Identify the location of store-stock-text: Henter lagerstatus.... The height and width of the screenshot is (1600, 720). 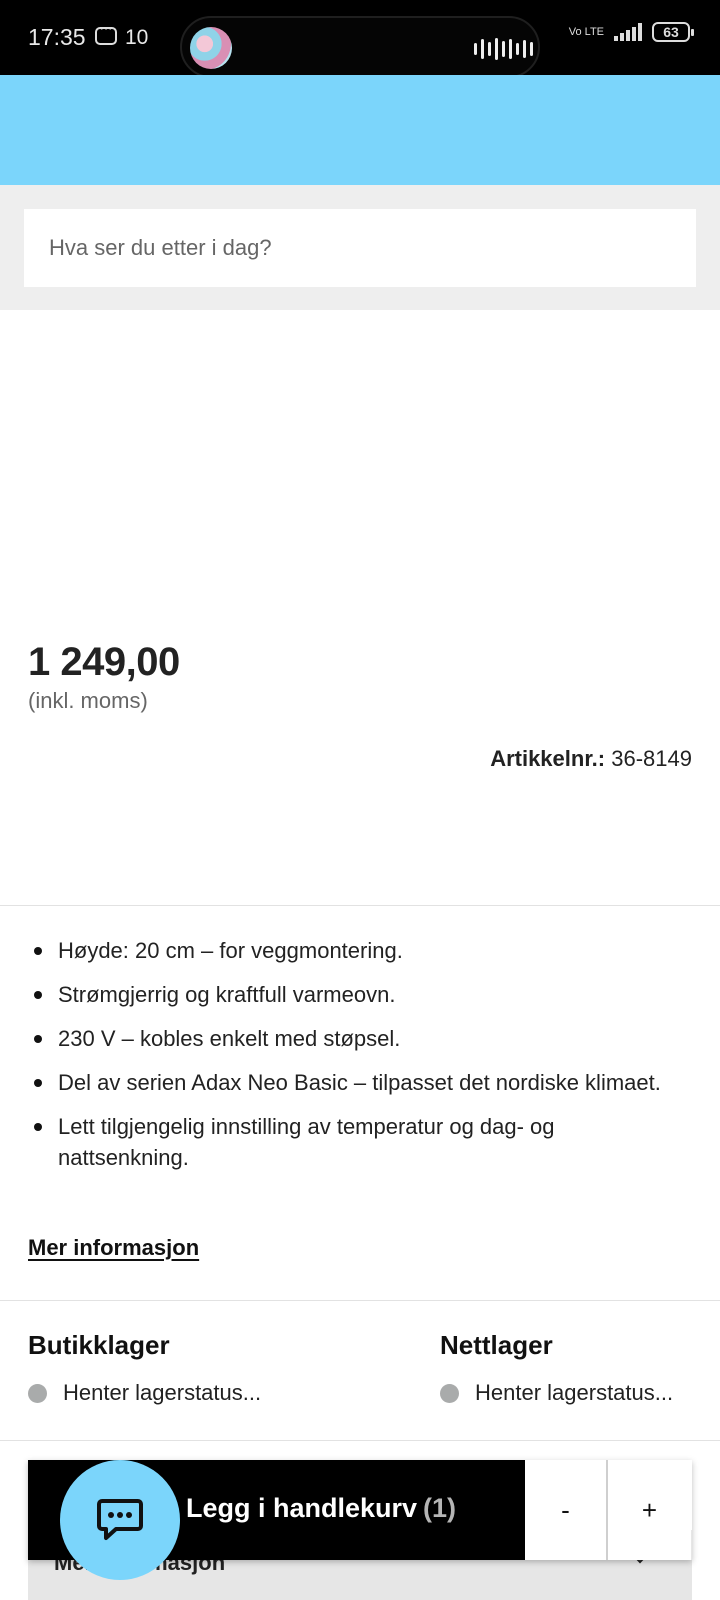
(162, 1392).